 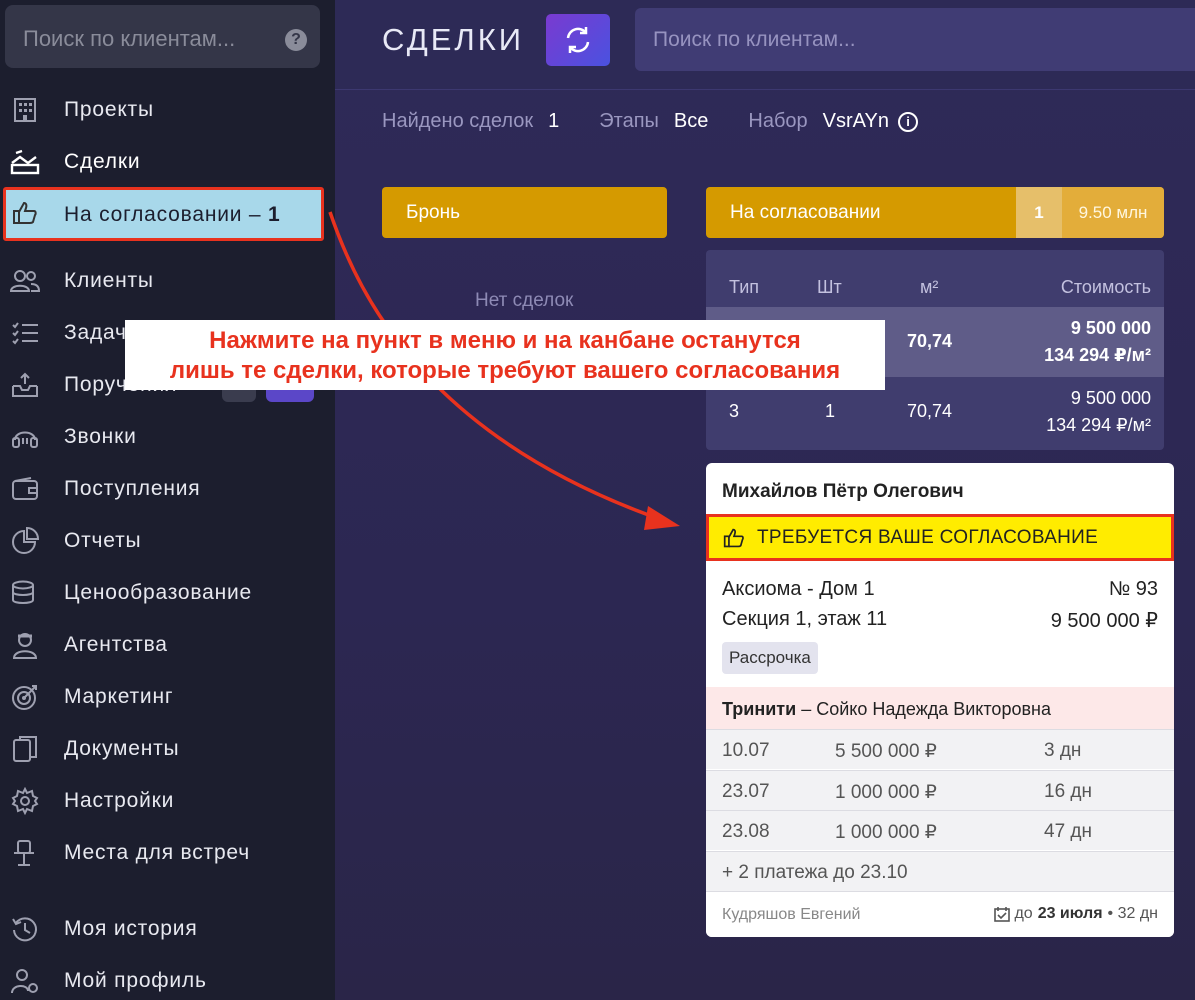 What do you see at coordinates (25, 333) in the screenshot?
I see `tasks-icon` at bounding box center [25, 333].